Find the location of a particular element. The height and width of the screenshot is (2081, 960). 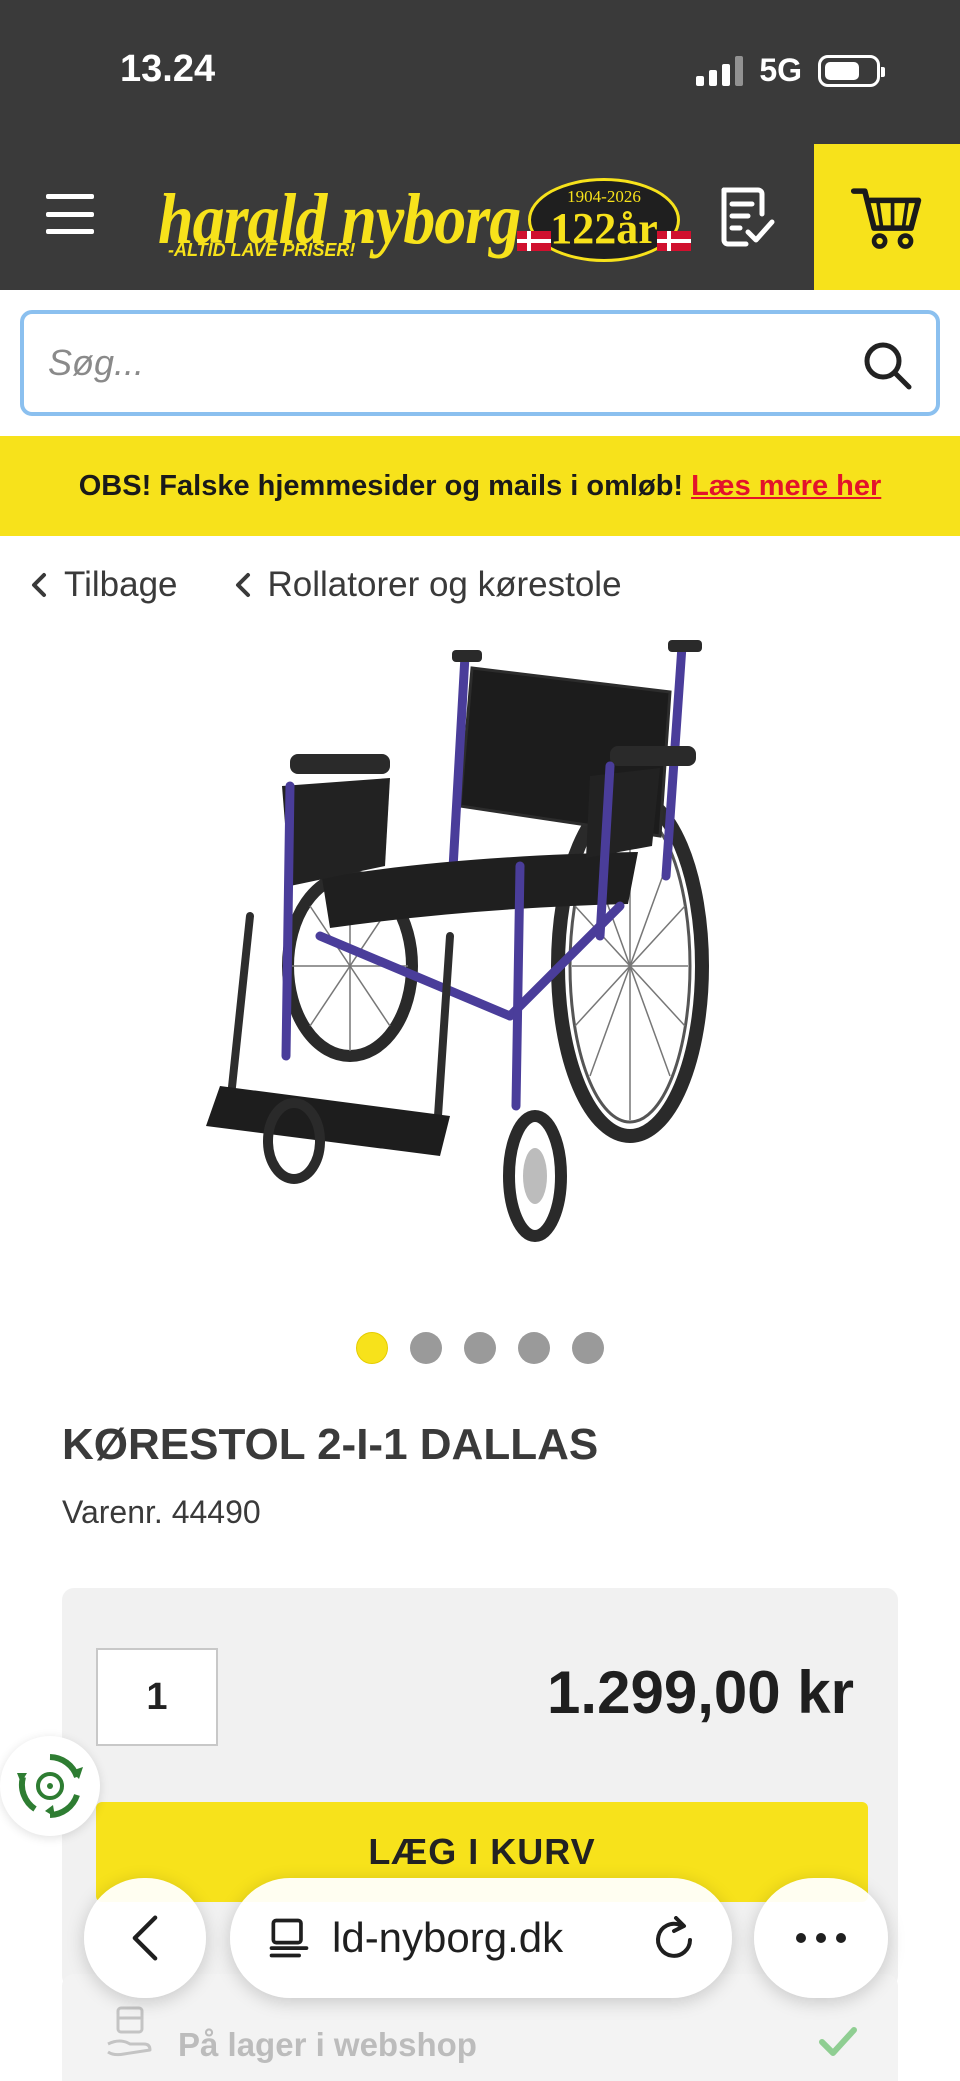

status-indicators: 5G is located at coordinates (790, 70).